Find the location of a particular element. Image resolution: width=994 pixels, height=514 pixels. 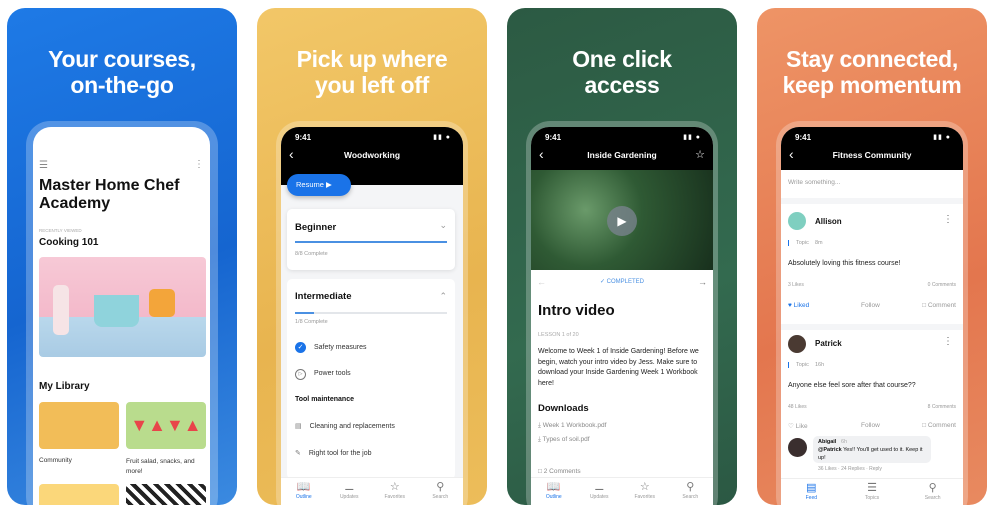

next-arrow-icon: → is located at coordinates (702, 282).